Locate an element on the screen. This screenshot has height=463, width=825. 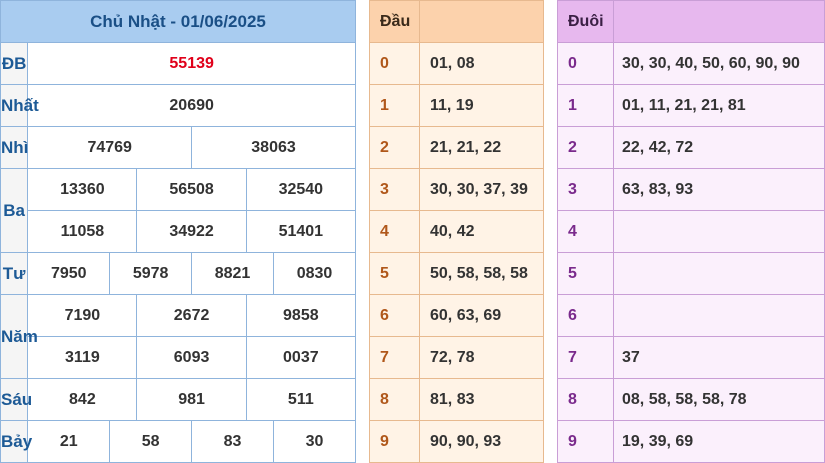
dau-row: 3 30, 30, 37, 39 is located at coordinates (456, 189).